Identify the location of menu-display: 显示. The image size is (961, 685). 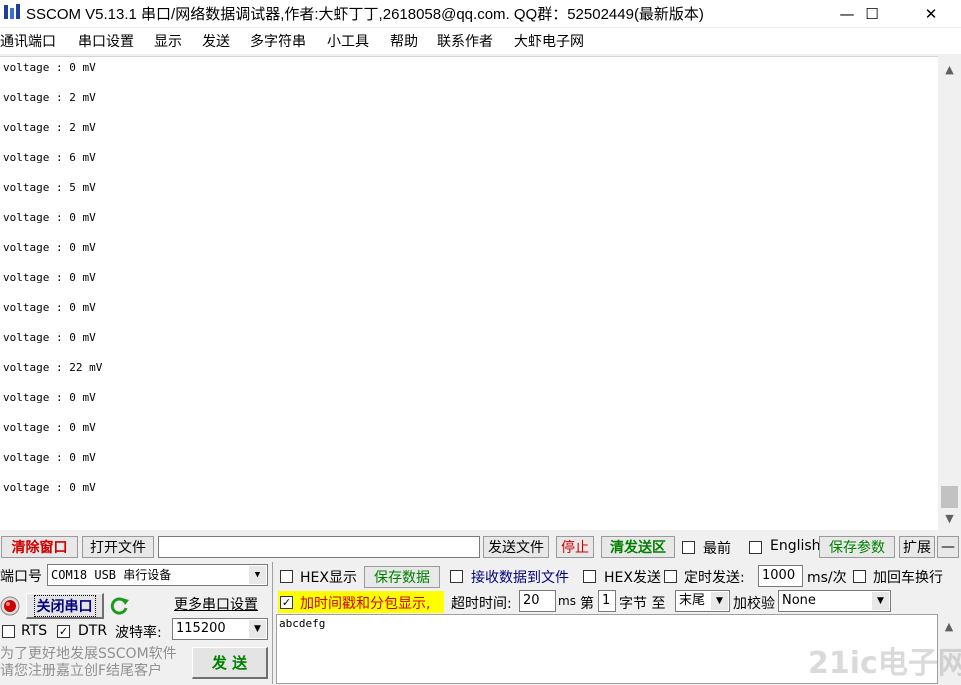
(168, 41).